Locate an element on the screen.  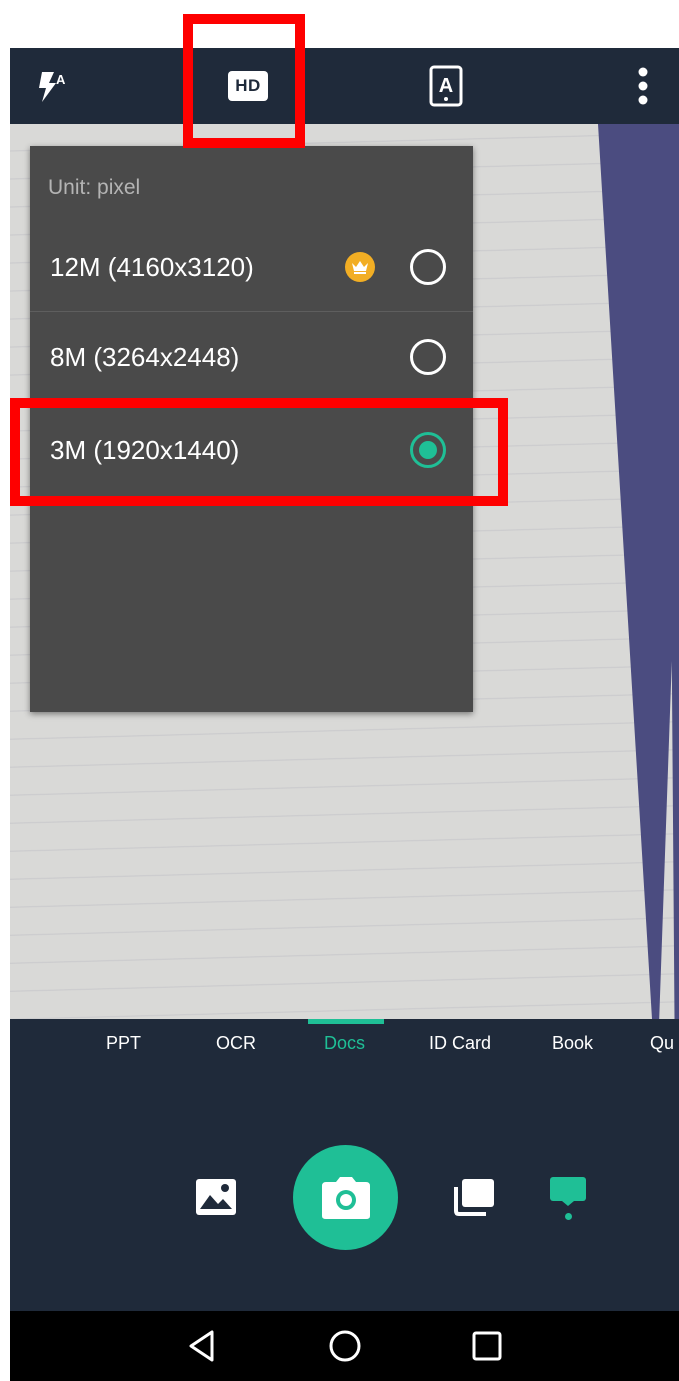
radio-12m is located at coordinates (428, 267).